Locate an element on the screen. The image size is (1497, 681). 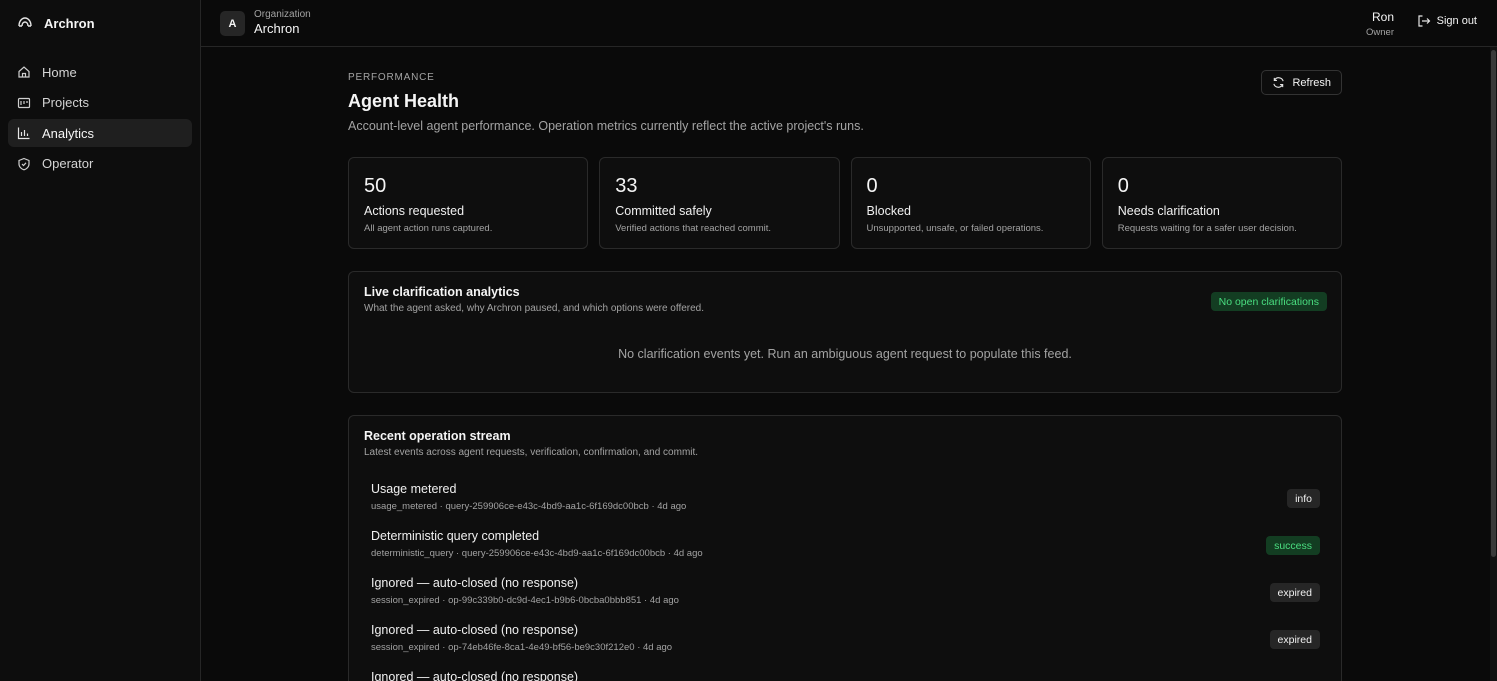
operation-title: Usage metered is located at coordinates (414, 489).